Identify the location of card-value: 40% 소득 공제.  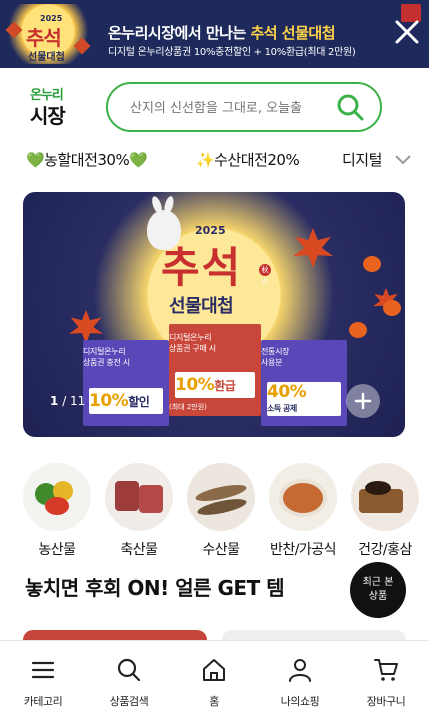
(304, 399).